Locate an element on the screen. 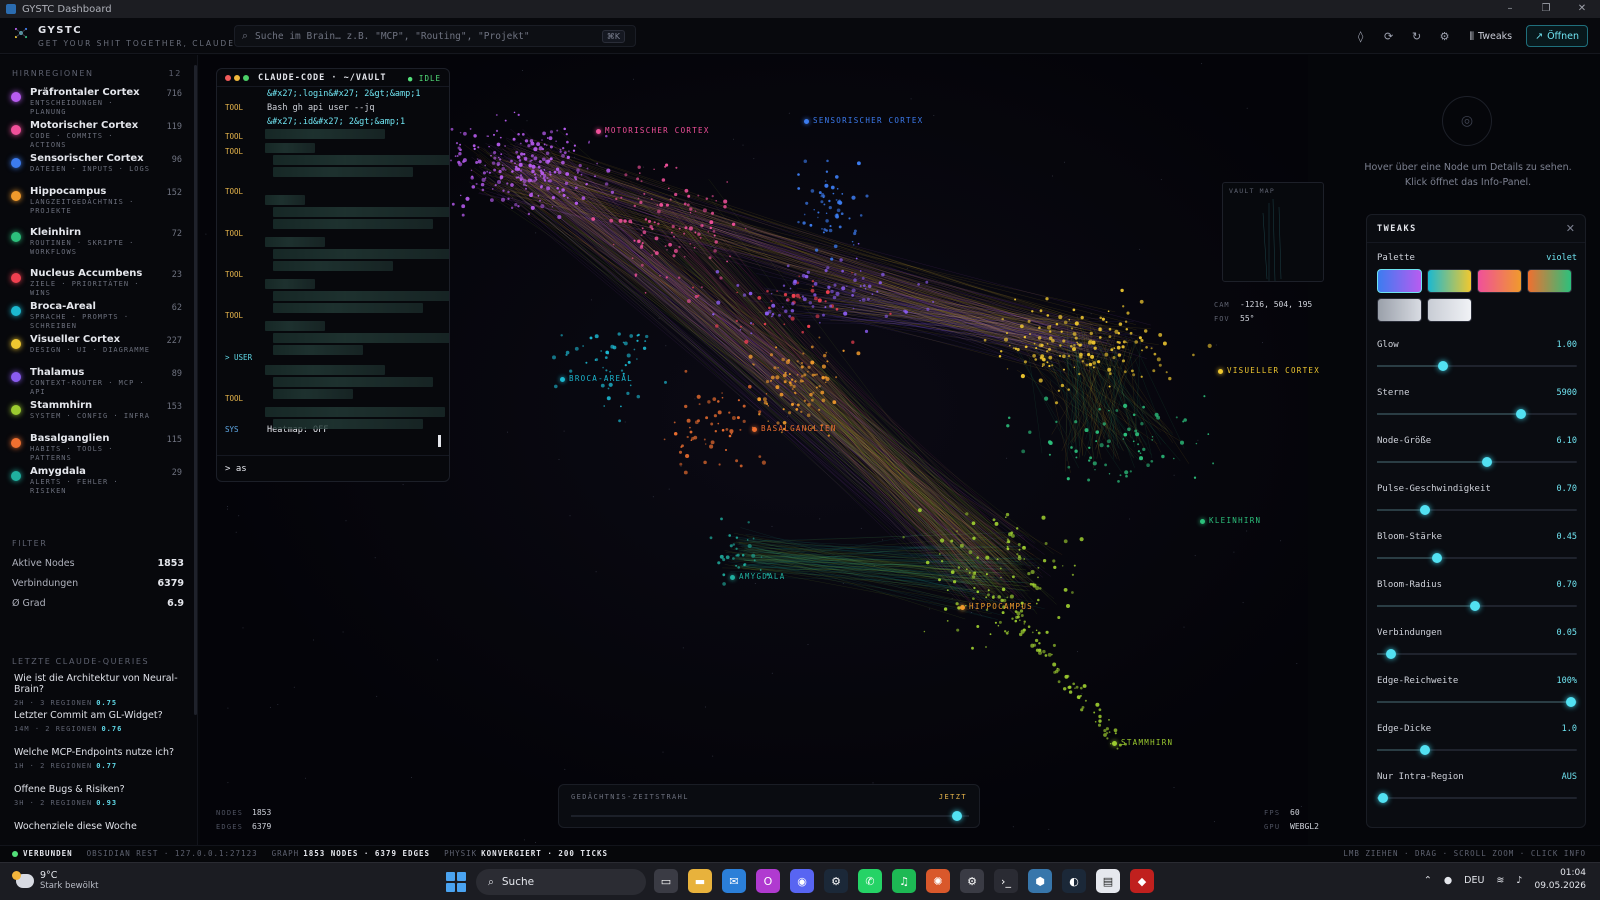 This screenshot has width=1600, height=900. mail-icon: ✉ is located at coordinates (734, 881).